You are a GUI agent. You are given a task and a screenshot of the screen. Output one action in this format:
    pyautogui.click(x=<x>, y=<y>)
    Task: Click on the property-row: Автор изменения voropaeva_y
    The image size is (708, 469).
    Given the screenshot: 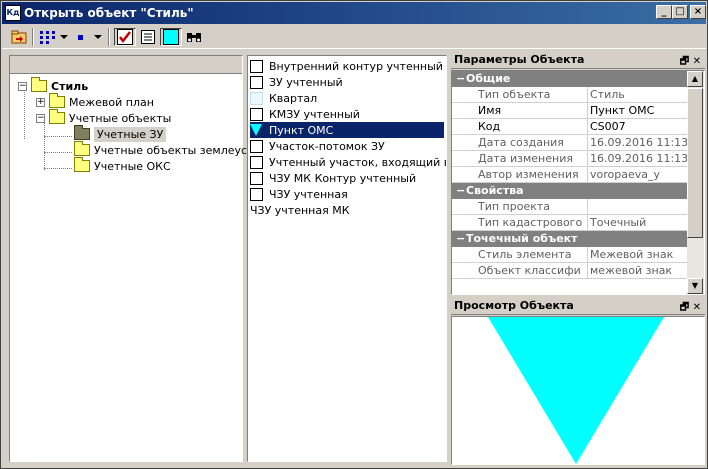 What is the action you would take?
    pyautogui.click(x=570, y=175)
    